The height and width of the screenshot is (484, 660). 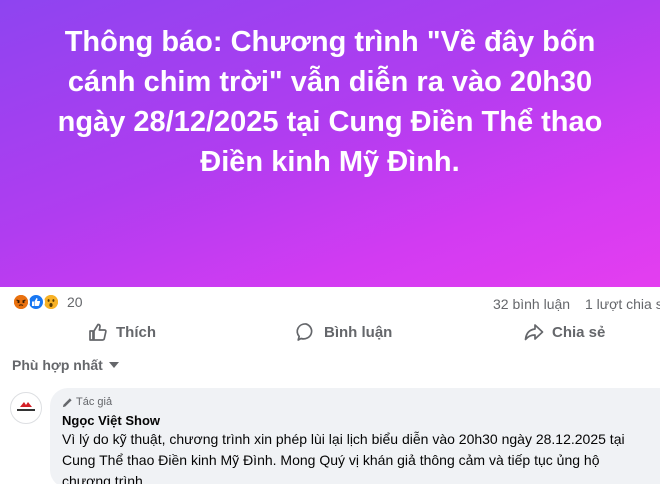 I want to click on author-badge-label: Tác giả, so click(x=94, y=402).